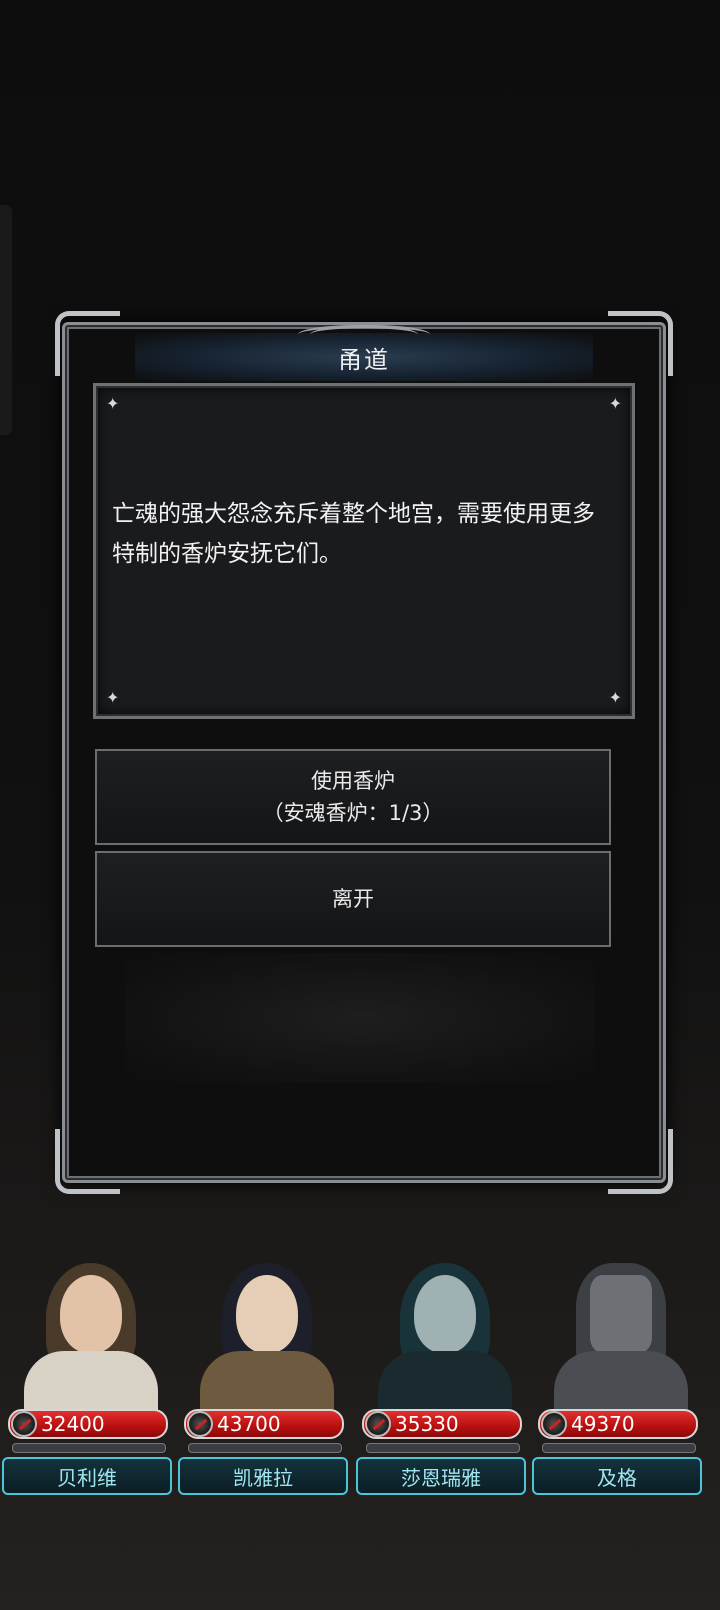  I want to click on hero-card-4: 49370 及格, so click(618, 1390).